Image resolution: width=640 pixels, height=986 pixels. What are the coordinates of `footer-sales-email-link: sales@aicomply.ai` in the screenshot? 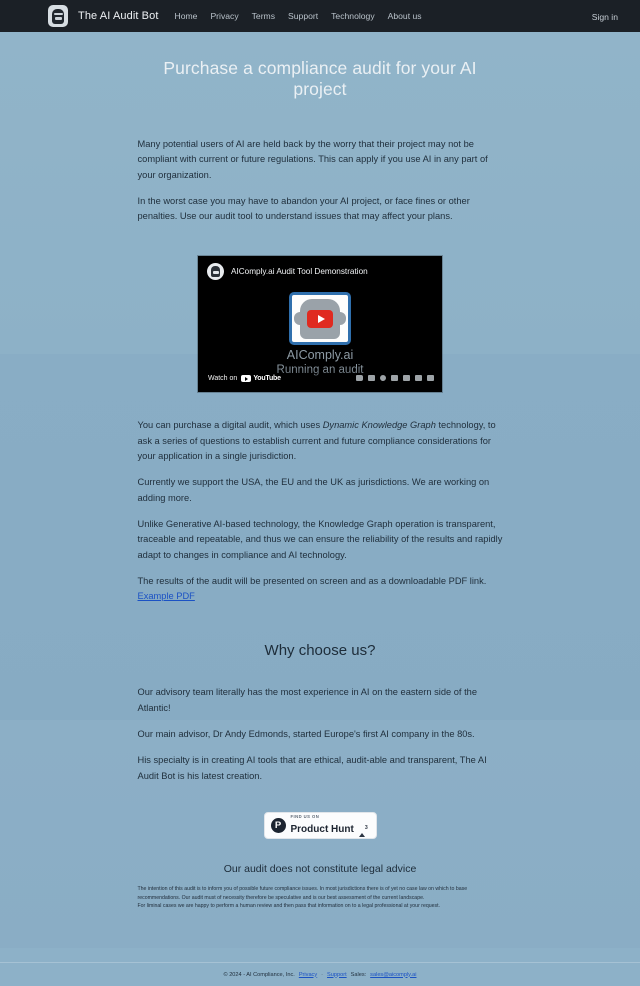 It's located at (393, 975).